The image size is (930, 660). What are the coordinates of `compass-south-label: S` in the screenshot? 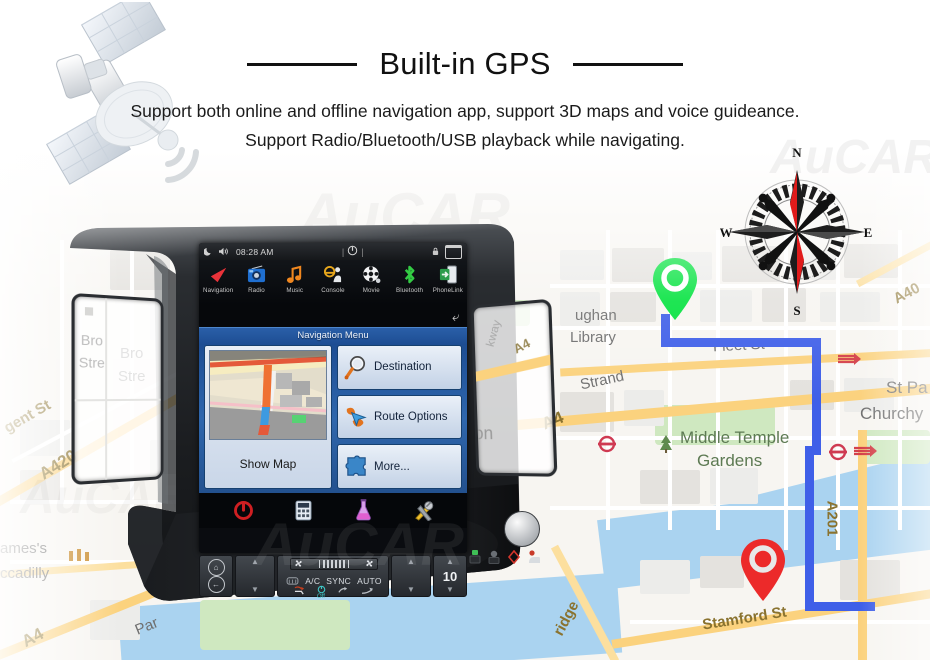 It's located at (796, 310).